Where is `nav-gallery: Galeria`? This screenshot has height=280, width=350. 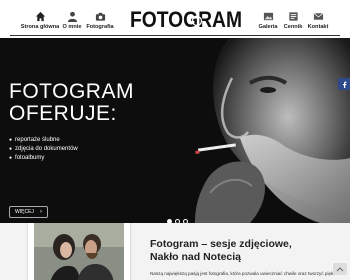 nav-gallery: Galeria is located at coordinates (268, 23).